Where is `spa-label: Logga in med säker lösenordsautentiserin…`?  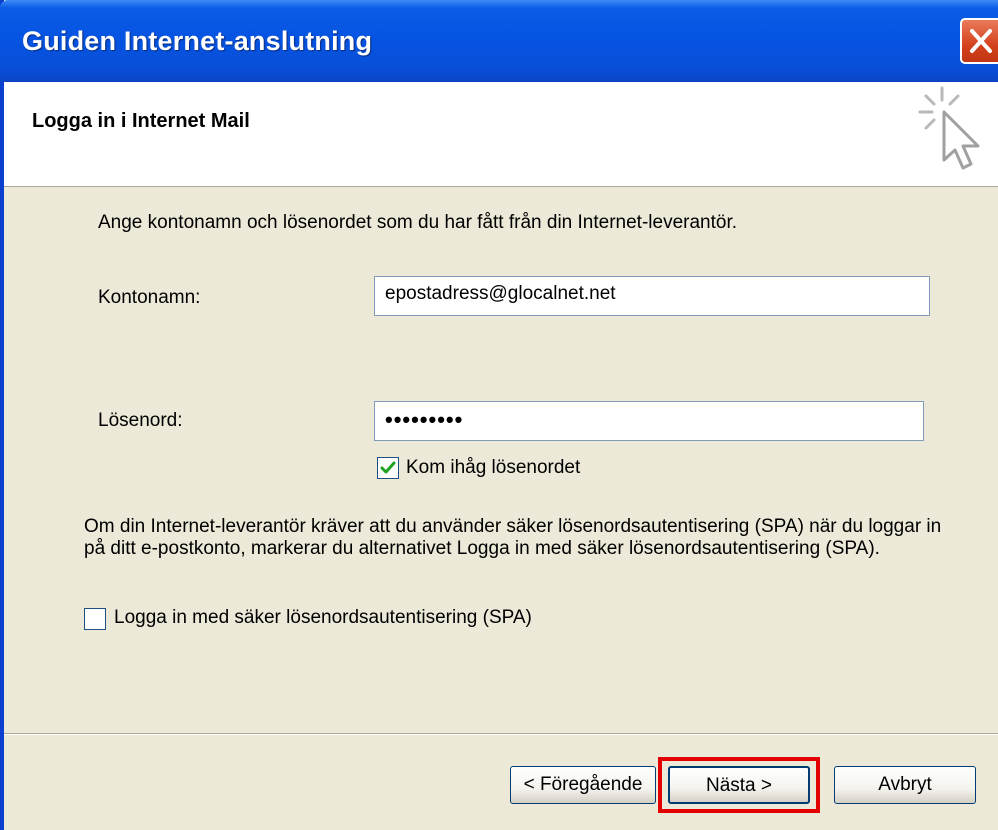
spa-label: Logga in med säker lösenordsautentiserin… is located at coordinates (323, 618).